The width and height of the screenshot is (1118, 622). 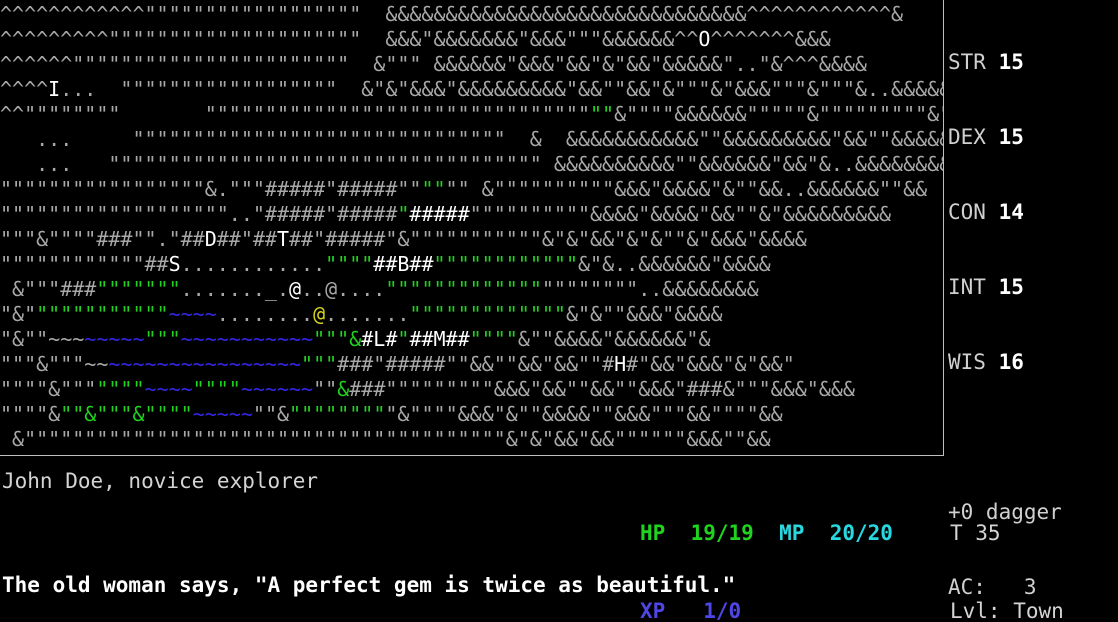 What do you see at coordinates (1033, 62) in the screenshot?
I see `stat-row-str: STR 15` at bounding box center [1033, 62].